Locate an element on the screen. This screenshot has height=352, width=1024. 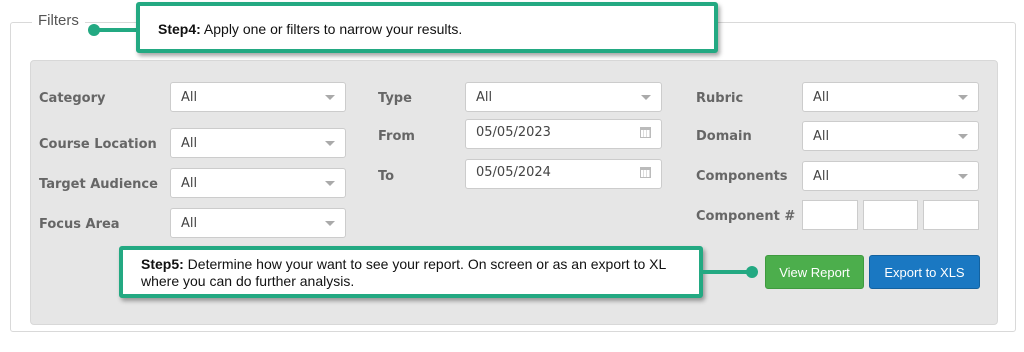
to-label: To is located at coordinates (386, 176).